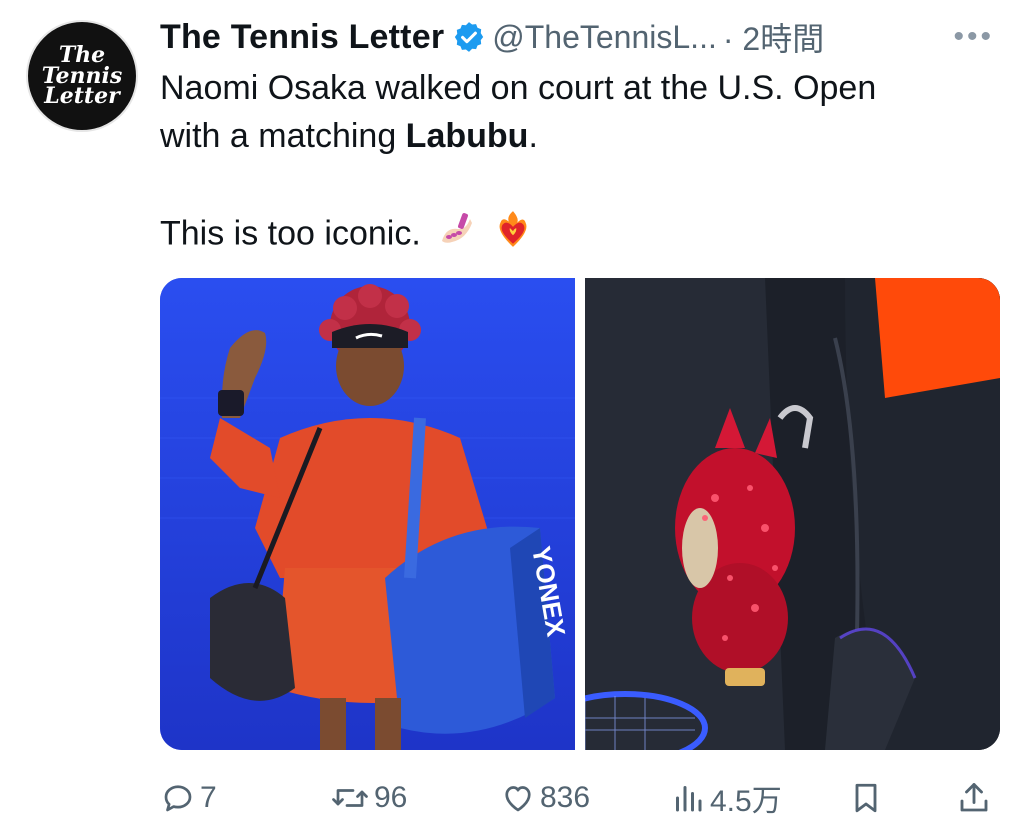 This screenshot has width=1024, height=834. I want to click on tweet-line-2-prefix: with a matching, so click(283, 136).